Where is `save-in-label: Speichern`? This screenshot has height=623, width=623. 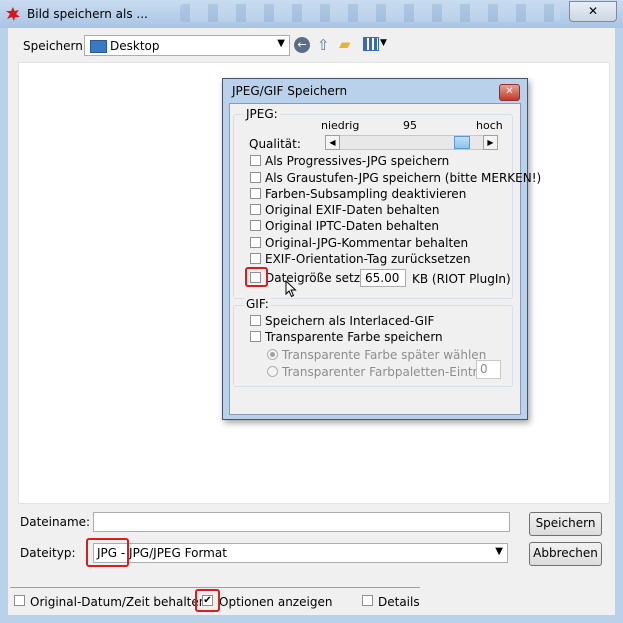
save-in-label: Speichern is located at coordinates (53, 46).